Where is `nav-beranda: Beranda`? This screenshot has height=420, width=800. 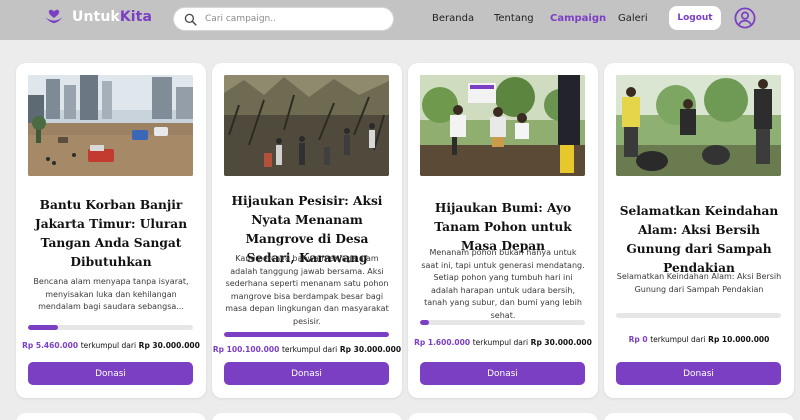
nav-beranda: Beranda is located at coordinates (453, 18).